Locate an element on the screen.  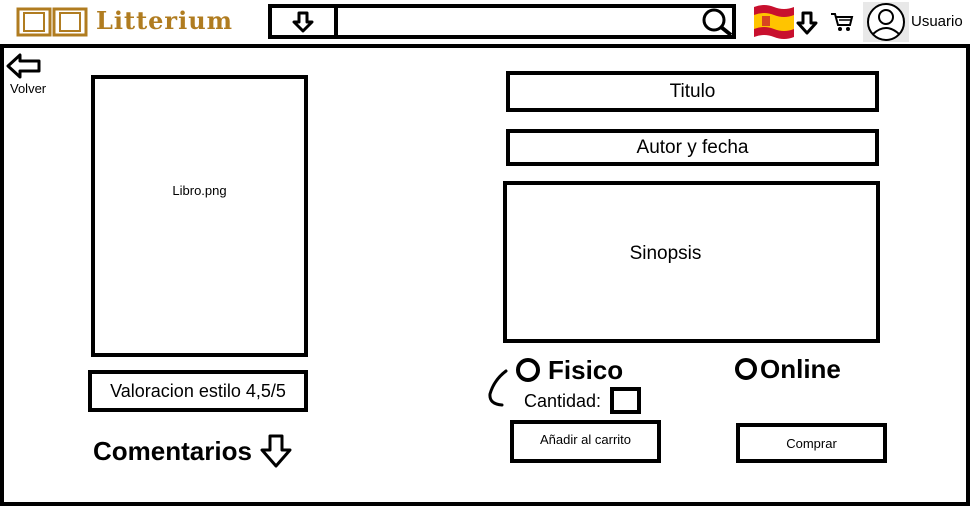
comments-label: Comentarios is located at coordinates (172, 450).